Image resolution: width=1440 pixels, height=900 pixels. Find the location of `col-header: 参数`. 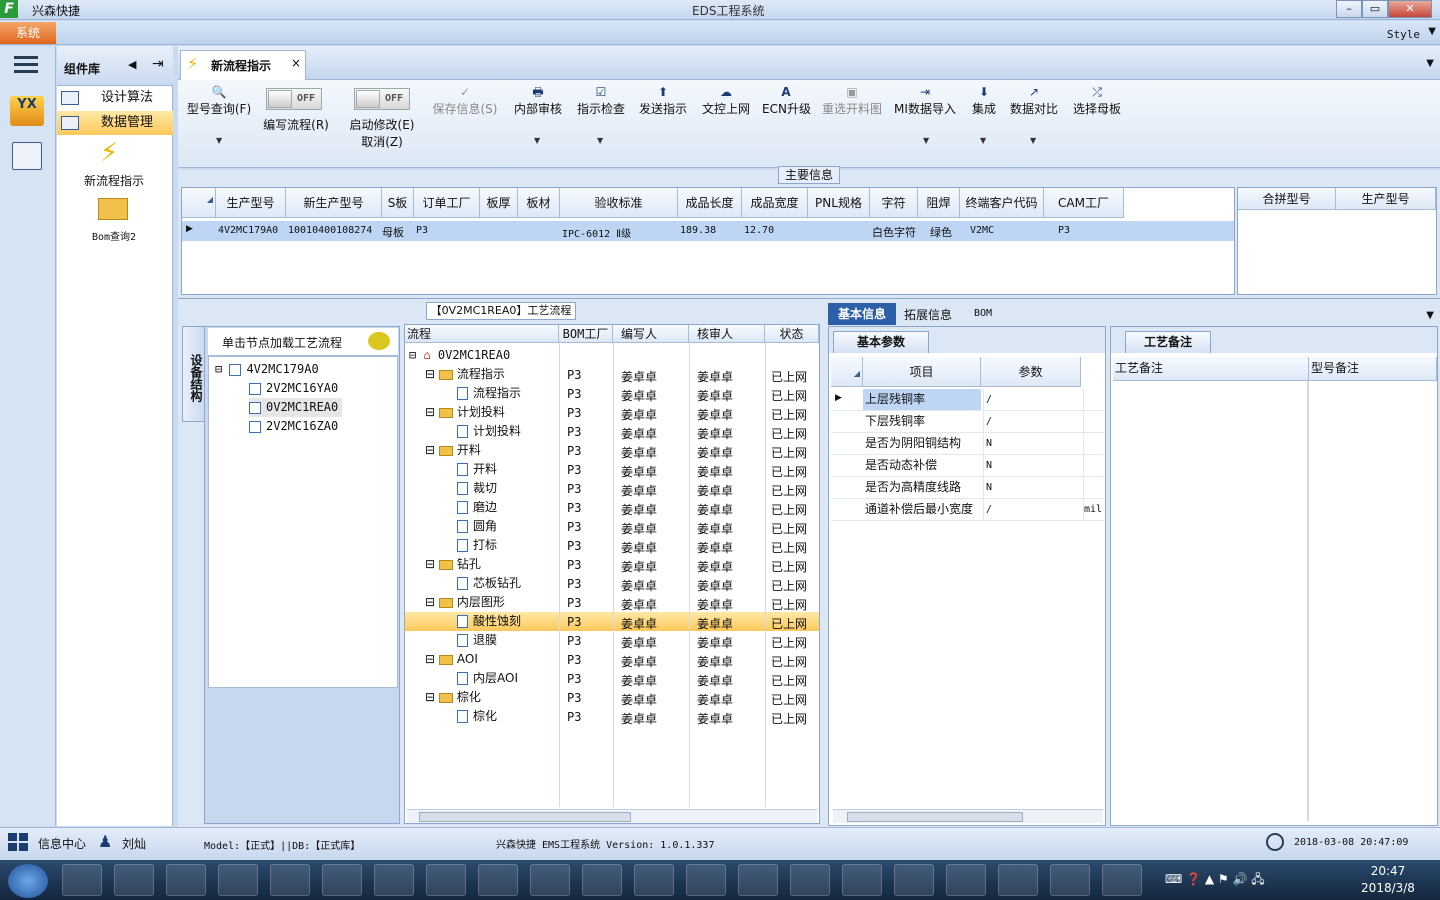

col-header: 参数 is located at coordinates (1031, 372).